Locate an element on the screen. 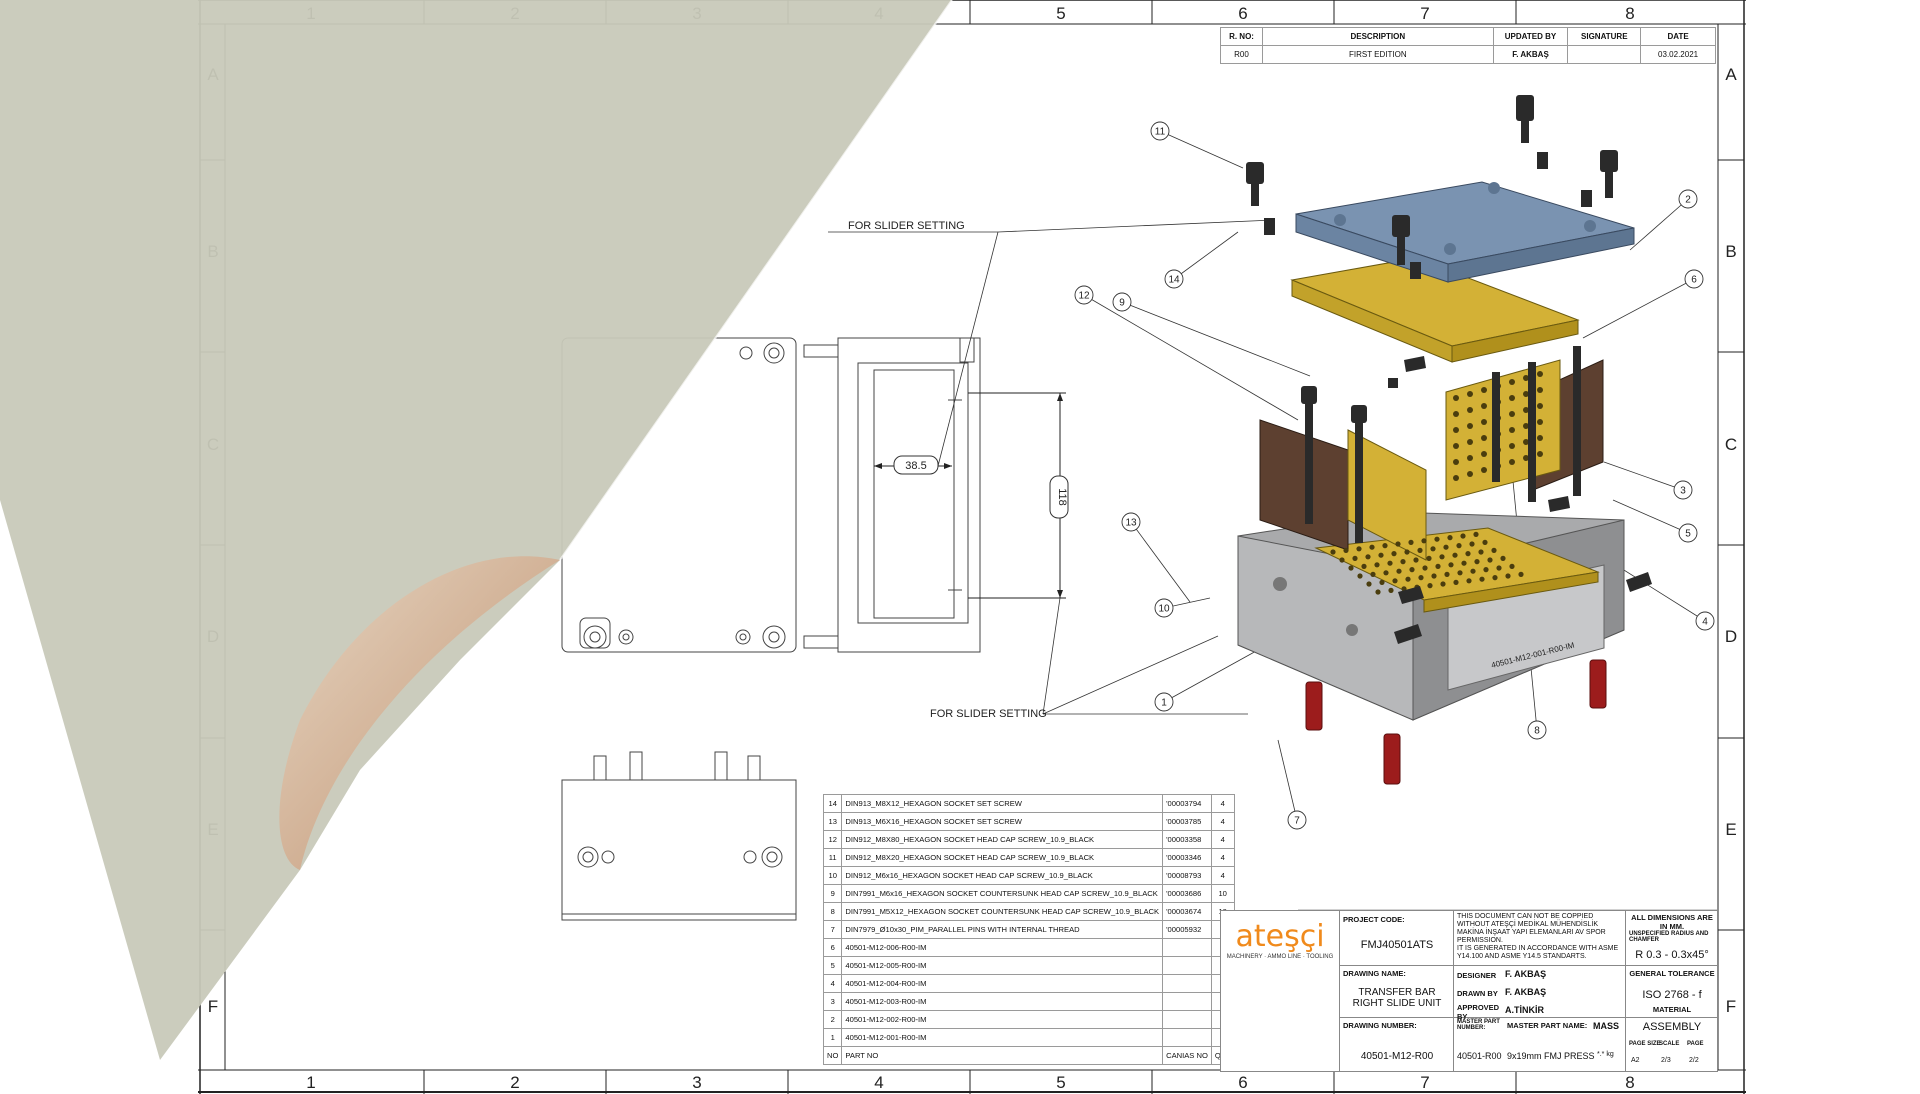  dim-height: 118 is located at coordinates (1062, 497).